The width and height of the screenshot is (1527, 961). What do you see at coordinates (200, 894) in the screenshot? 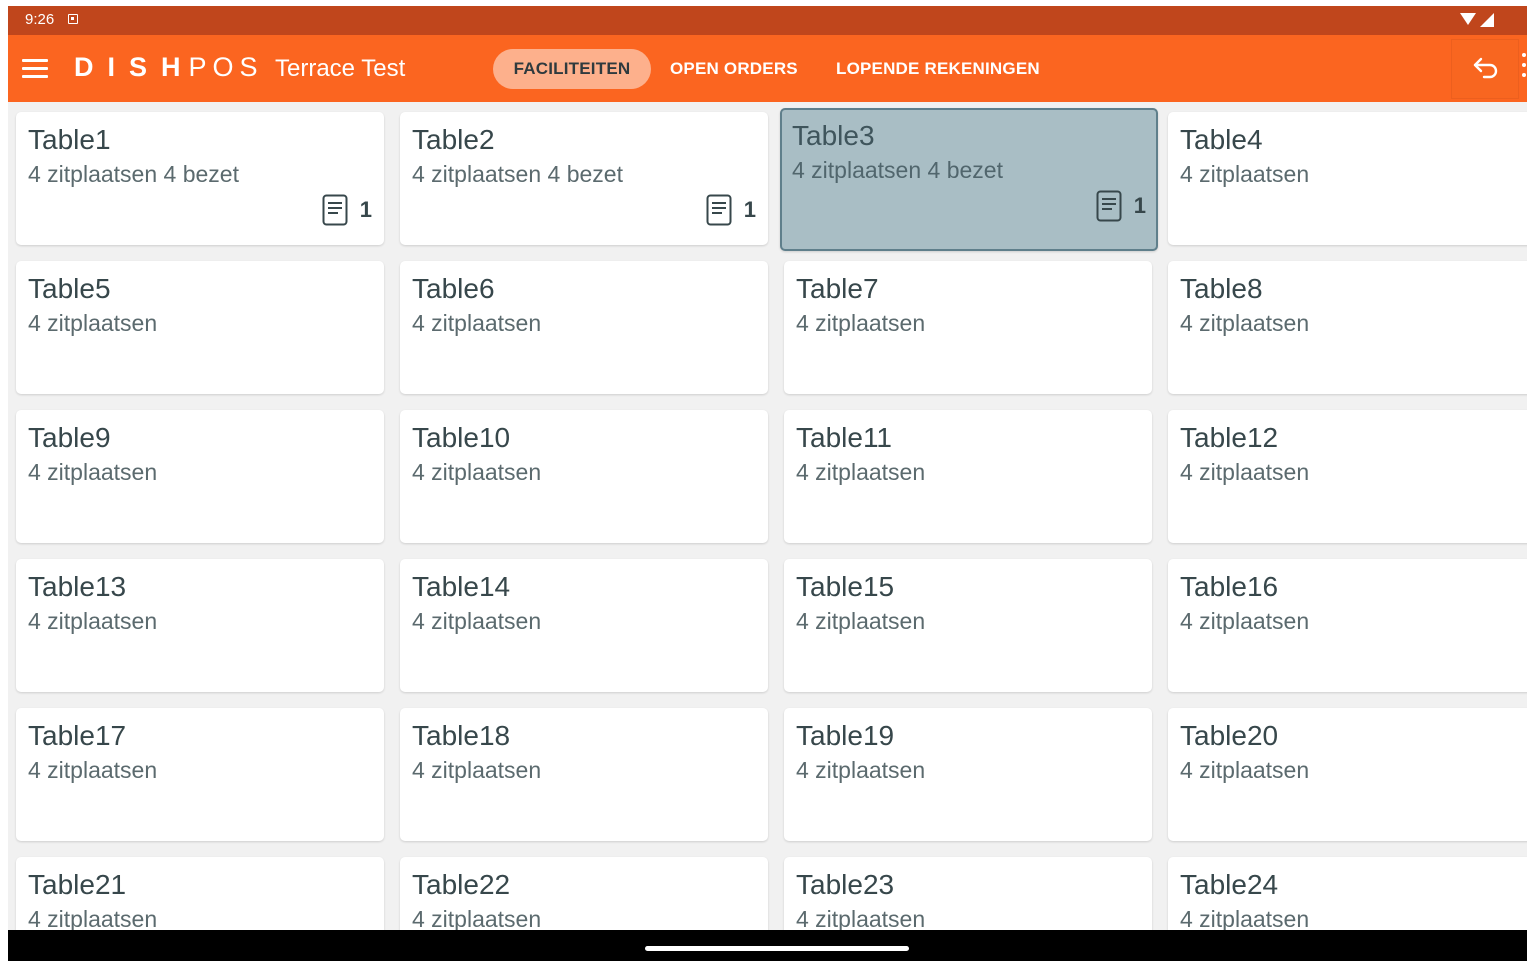
I see `table-card: Table21 4 zitplaatsen` at bounding box center [200, 894].